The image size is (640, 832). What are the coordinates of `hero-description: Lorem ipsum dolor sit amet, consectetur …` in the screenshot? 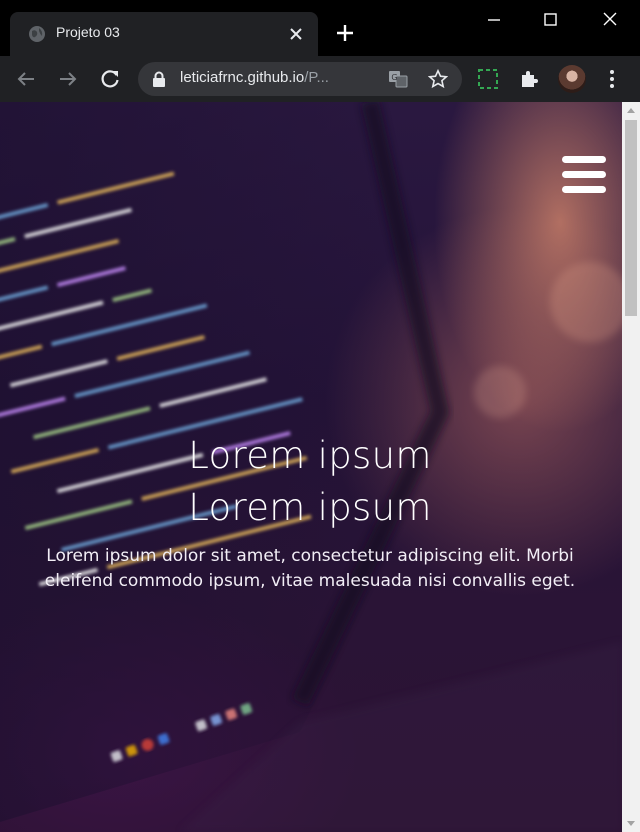 It's located at (310, 568).